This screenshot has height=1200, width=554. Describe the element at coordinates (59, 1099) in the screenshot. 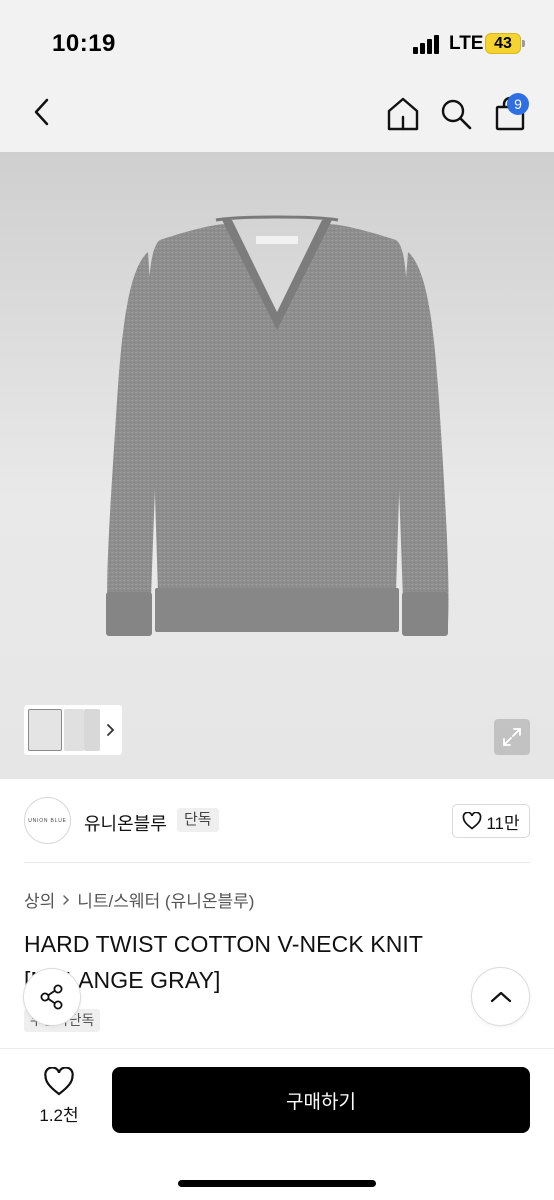

I see `wishlist-button: 1.2천` at that location.